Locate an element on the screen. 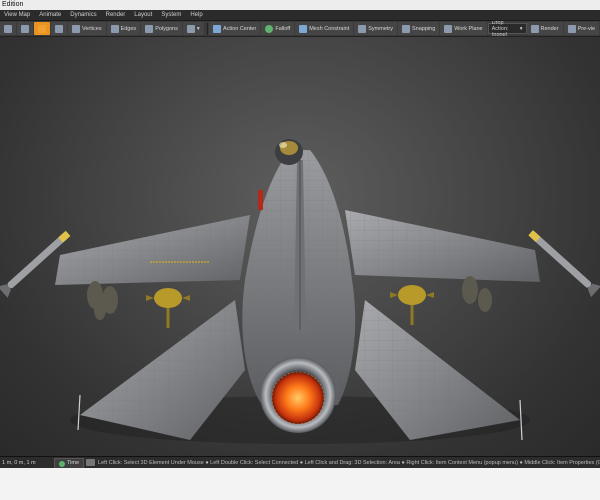  work-plane-button: Work Plane is located at coordinates (463, 28).